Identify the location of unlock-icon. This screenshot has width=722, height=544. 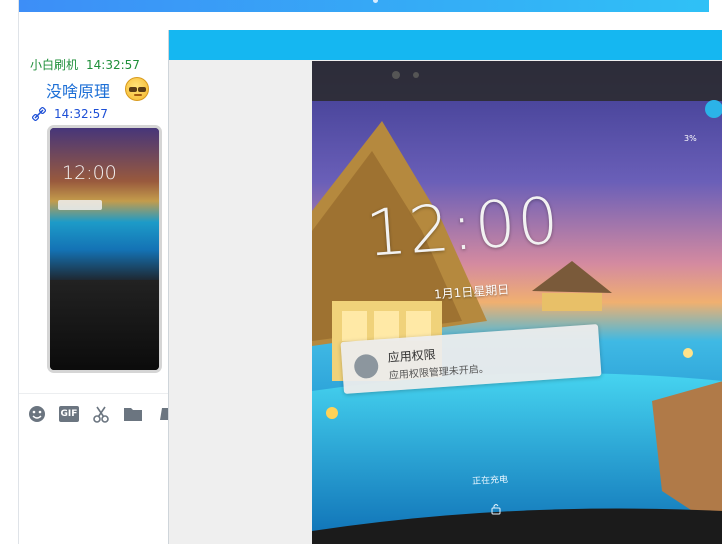
(496, 509).